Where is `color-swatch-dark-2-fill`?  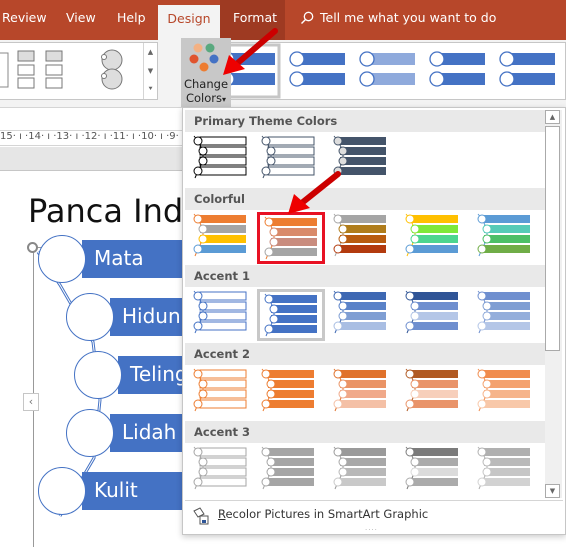
color-swatch-dark-2-fill is located at coordinates (363, 160).